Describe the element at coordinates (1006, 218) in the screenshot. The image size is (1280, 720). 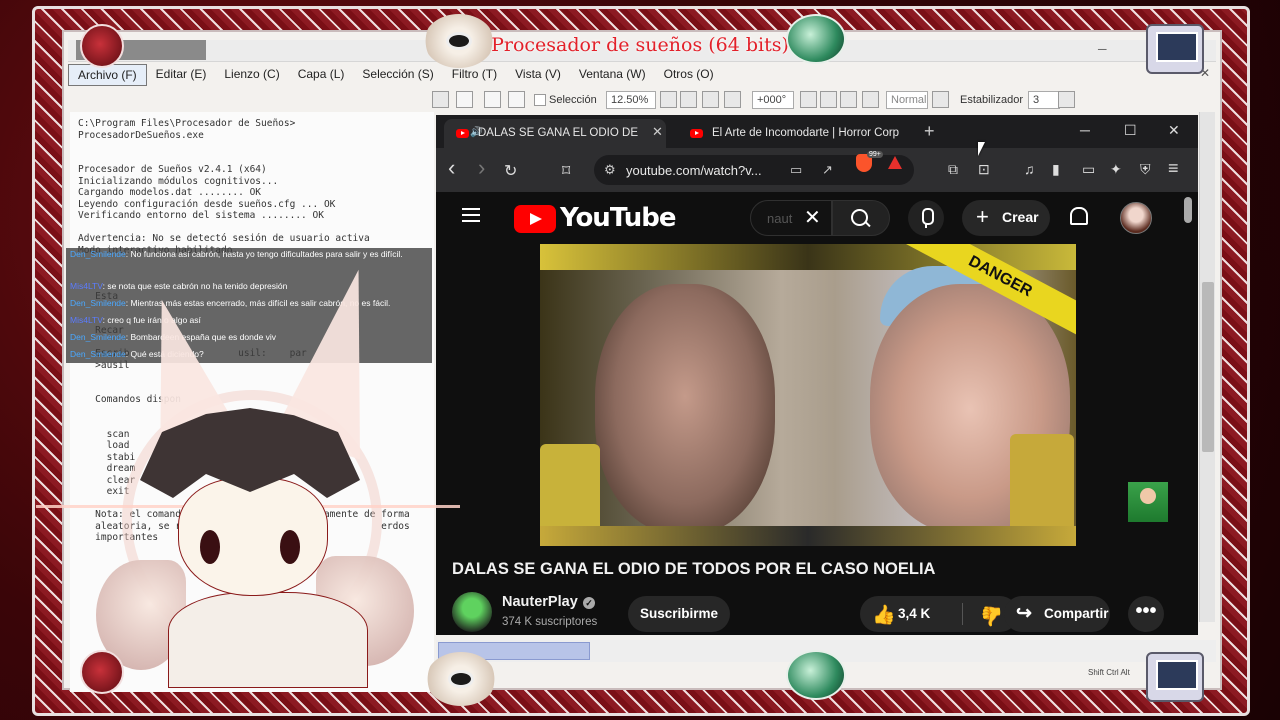
I see `create-button: + Crear` at that location.